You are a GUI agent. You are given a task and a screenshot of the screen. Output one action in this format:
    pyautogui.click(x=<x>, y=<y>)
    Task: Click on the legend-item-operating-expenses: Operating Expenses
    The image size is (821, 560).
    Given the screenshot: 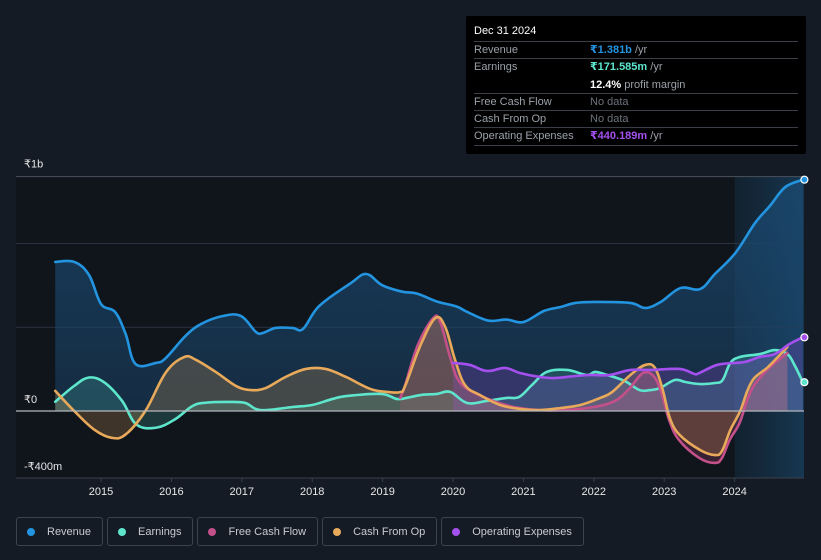 What is the action you would take?
    pyautogui.click(x=512, y=531)
    